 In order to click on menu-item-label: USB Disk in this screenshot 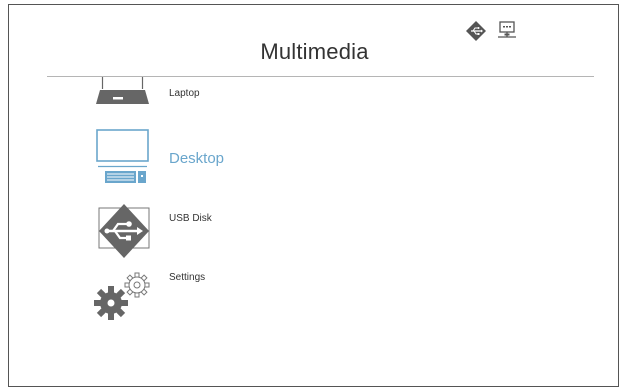, I will do `click(190, 218)`.